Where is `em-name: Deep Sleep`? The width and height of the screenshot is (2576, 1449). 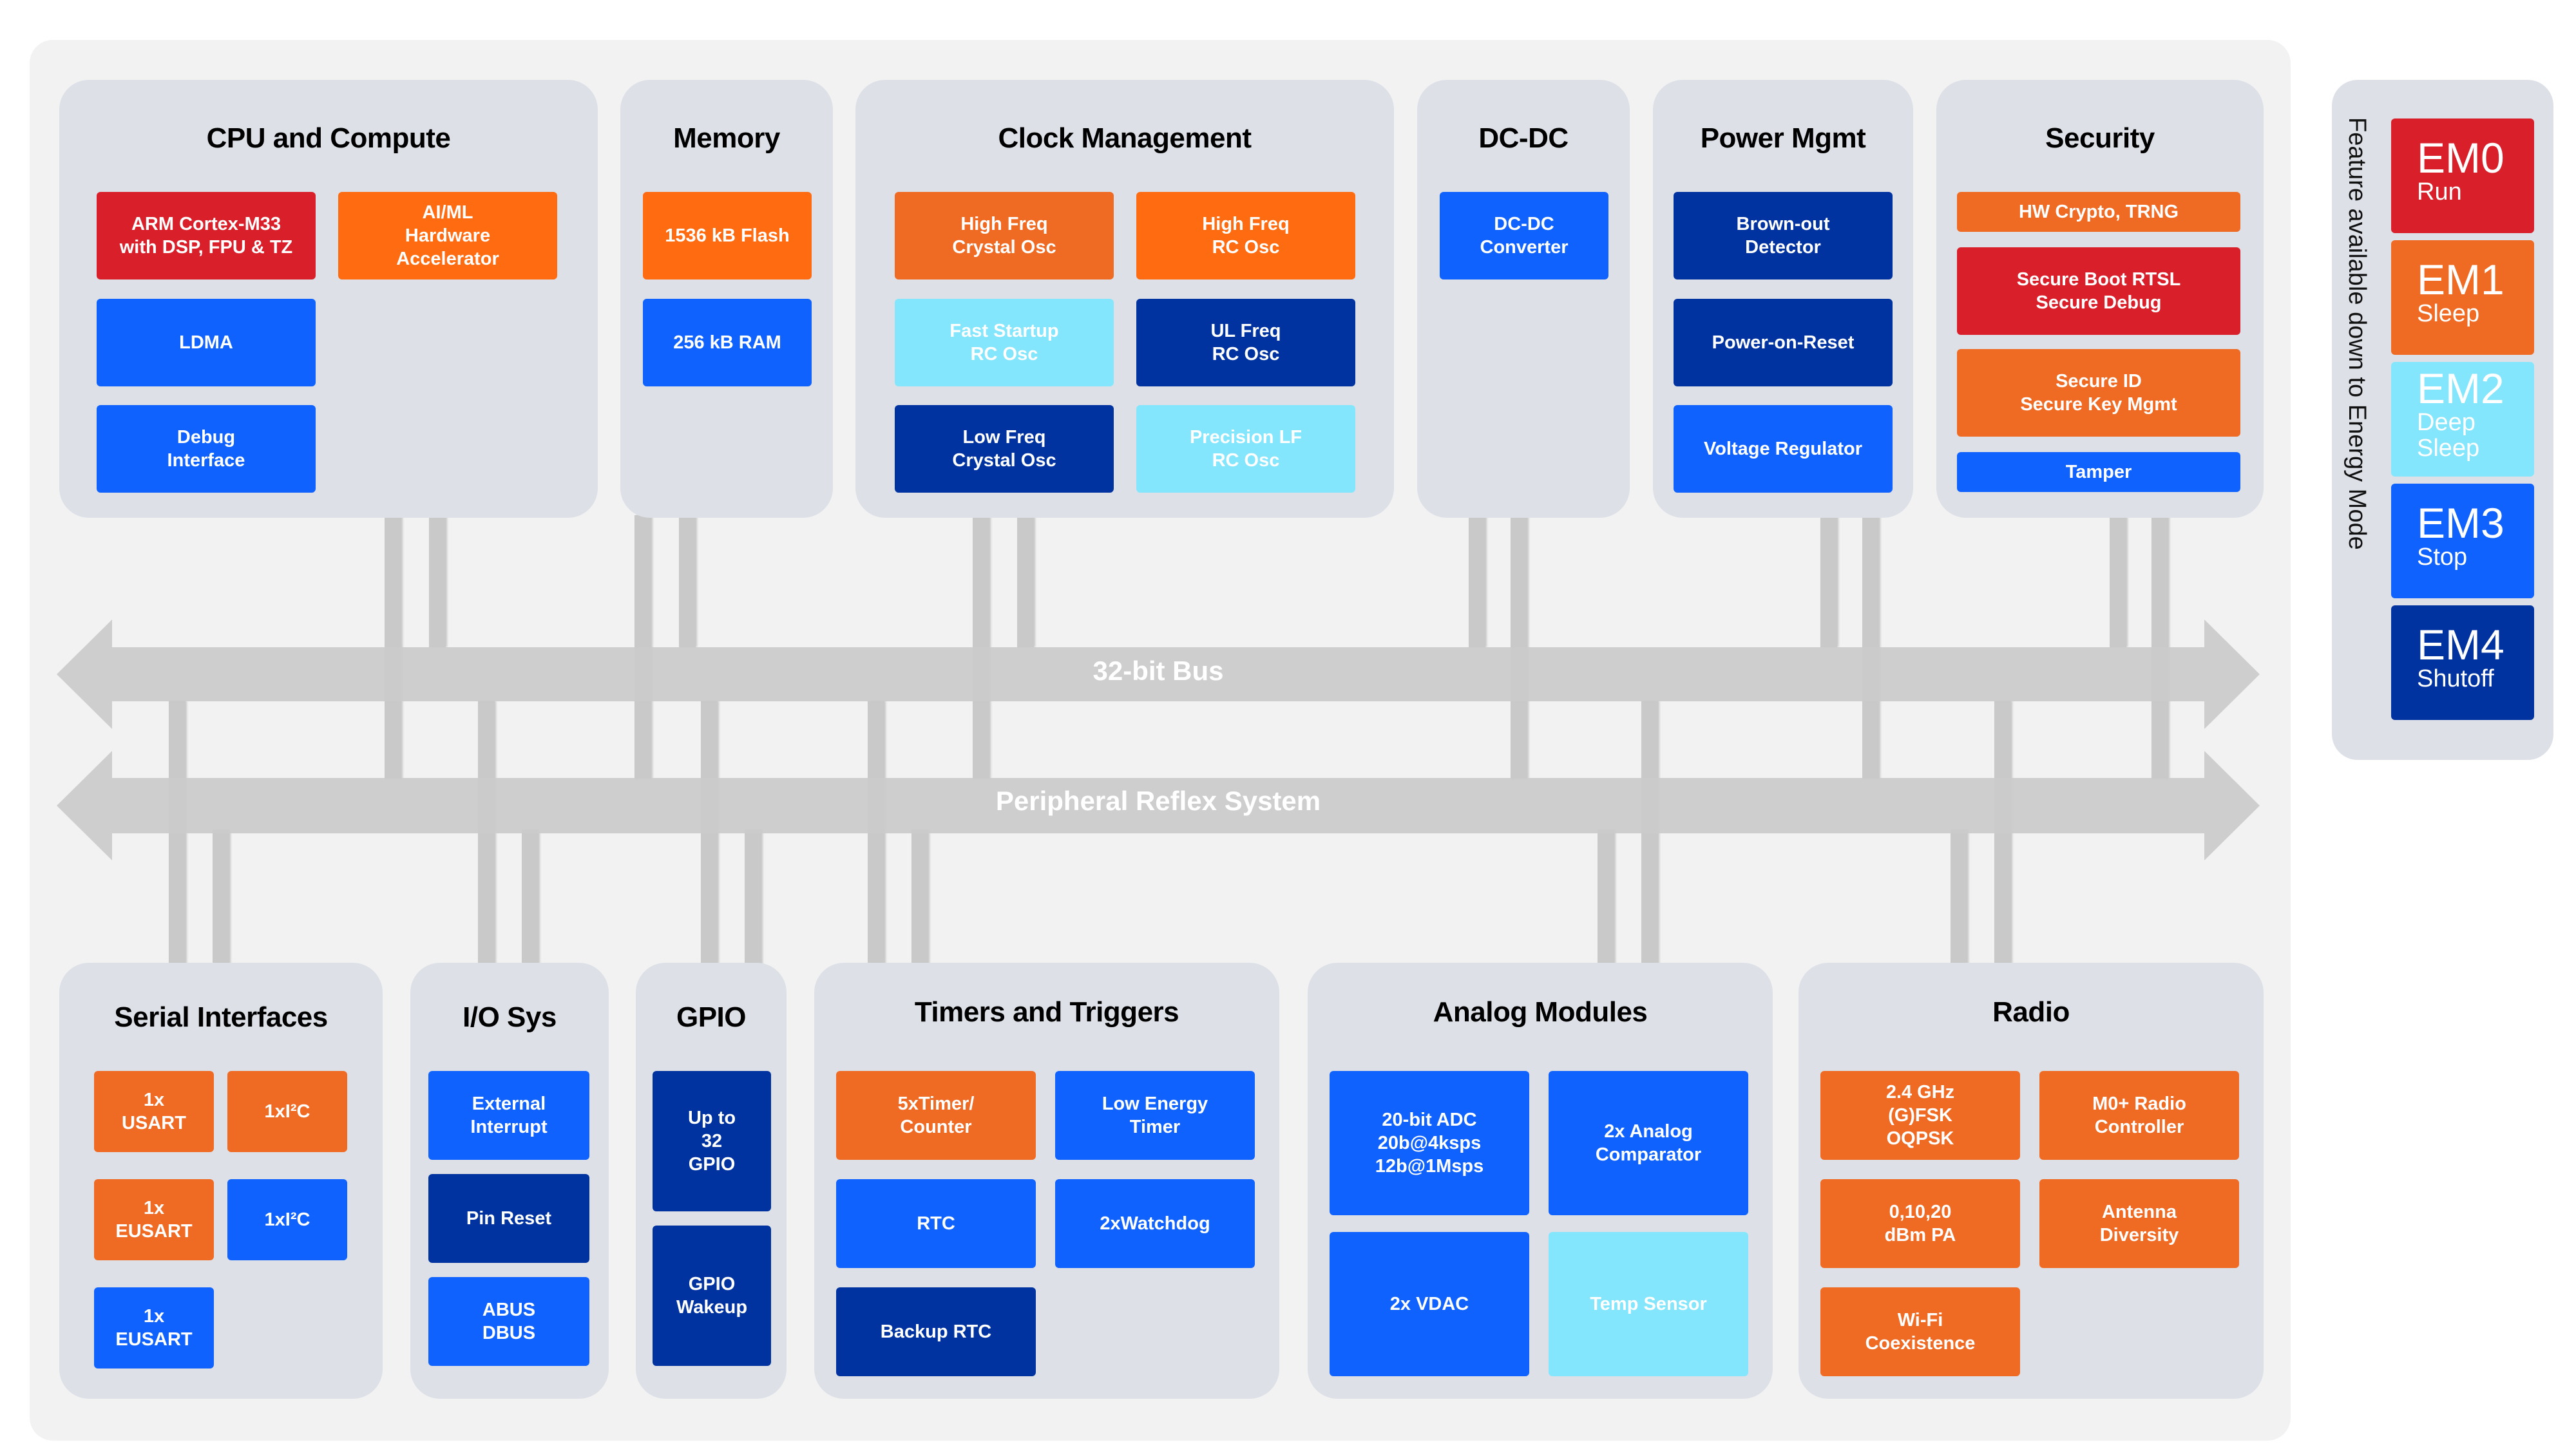 em-name: Deep Sleep is located at coordinates (2448, 435).